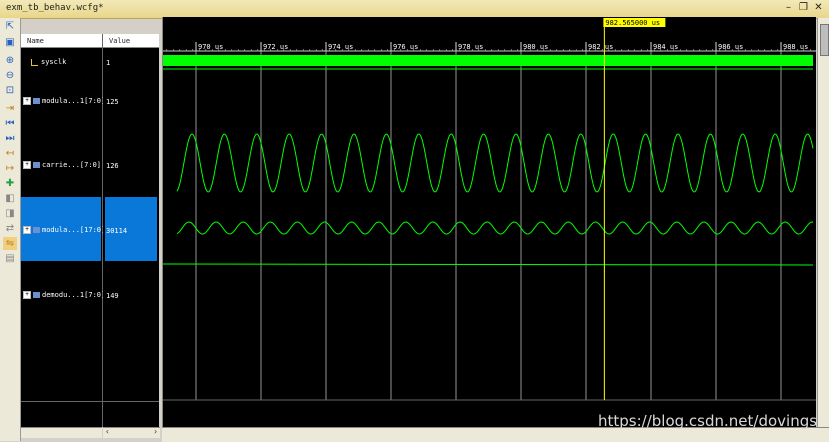 This screenshot has height=442, width=829. What do you see at coordinates (55, 8) in the screenshot?
I see `window-title: exm_tb_behav.wcfg*` at bounding box center [55, 8].